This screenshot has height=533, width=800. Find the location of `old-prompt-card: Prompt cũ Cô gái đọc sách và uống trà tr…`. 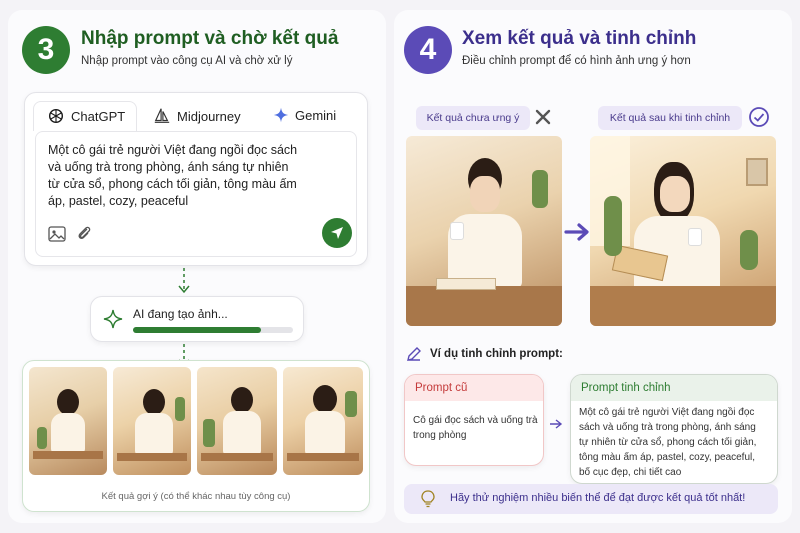

old-prompt-card: Prompt cũ Cô gái đọc sách và uống trà tr… is located at coordinates (474, 420).